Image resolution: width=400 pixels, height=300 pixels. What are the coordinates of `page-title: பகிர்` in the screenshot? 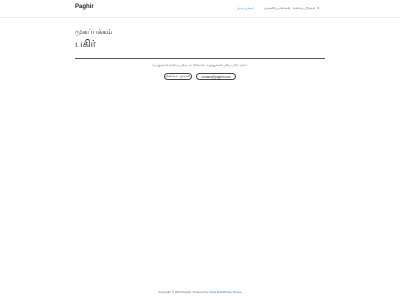 It's located at (85, 44).